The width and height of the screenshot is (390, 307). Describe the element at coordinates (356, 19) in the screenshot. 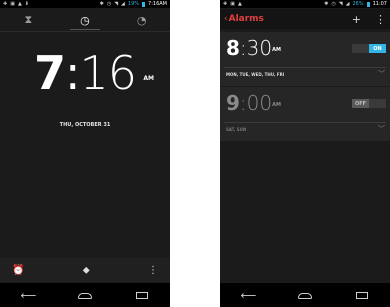

I see `add-alarm-icon: +` at that location.